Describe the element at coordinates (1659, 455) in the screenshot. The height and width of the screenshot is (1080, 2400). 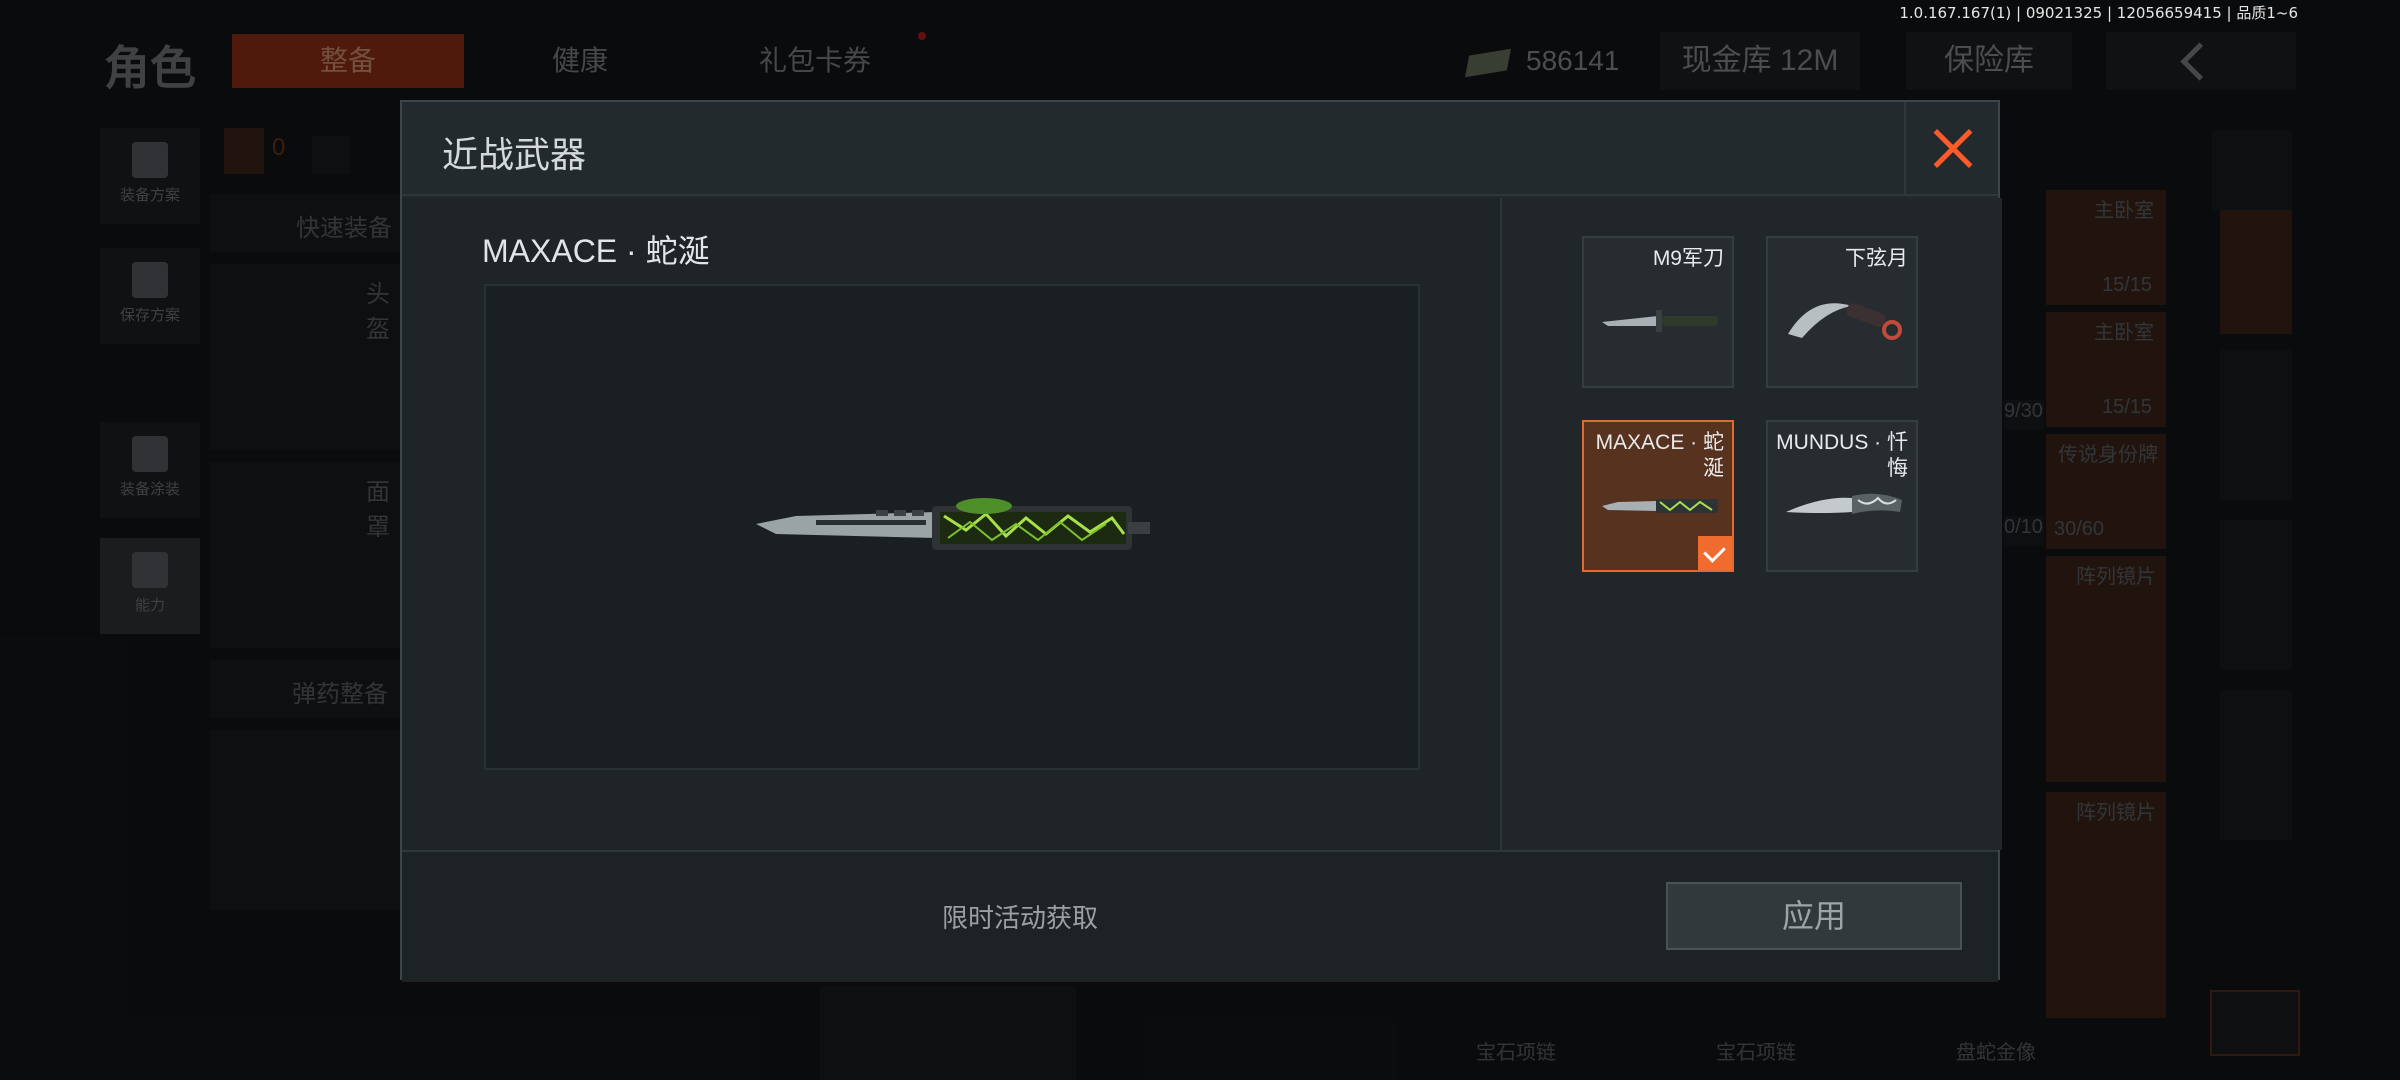
I see `weapon-slot-label: MAXACE · 蛇涎` at that location.